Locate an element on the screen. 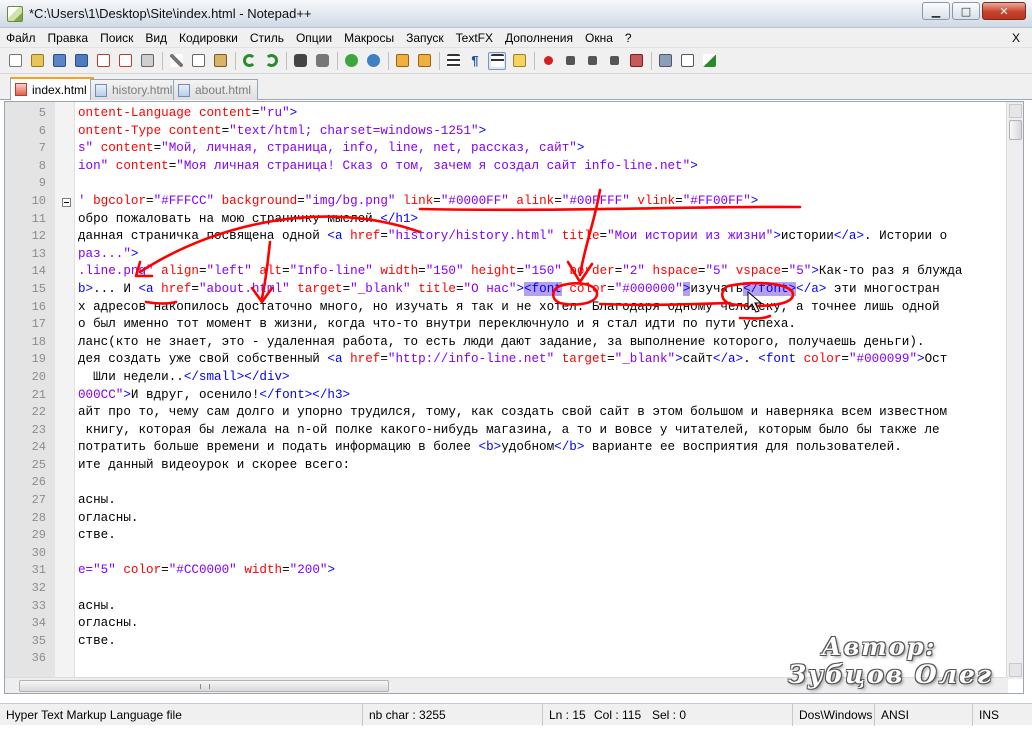 This screenshot has width=1032, height=732. replace-icon is located at coordinates (322, 61).